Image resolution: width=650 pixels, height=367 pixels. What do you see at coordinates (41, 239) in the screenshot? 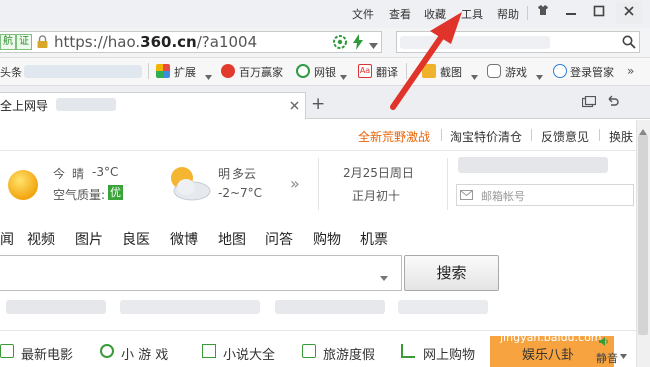
I see `nav-video: 视频` at bounding box center [41, 239].